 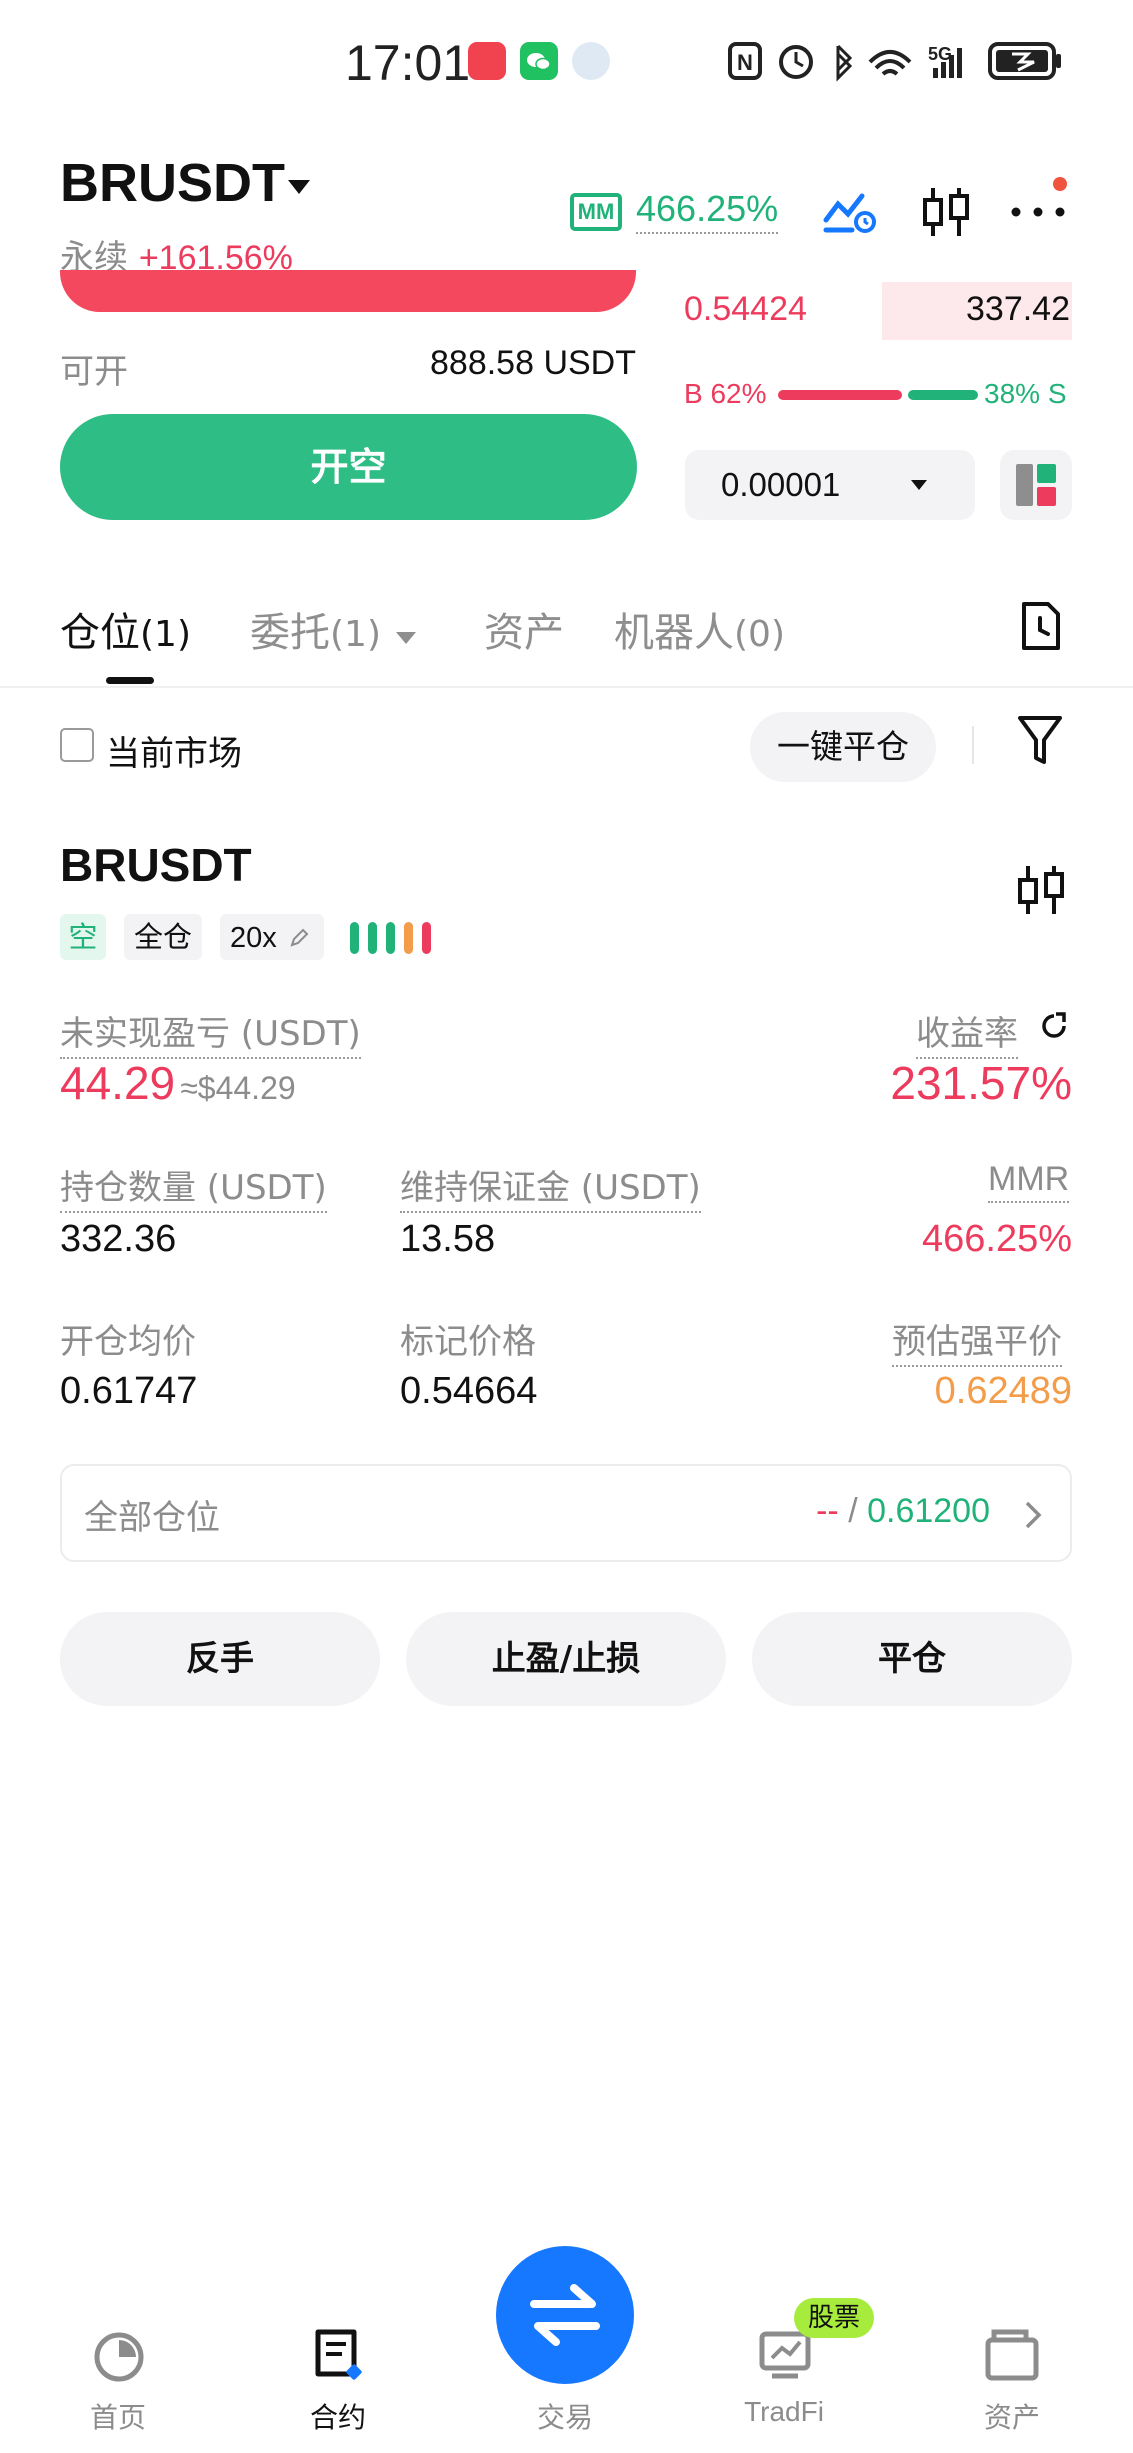 I want to click on position-symbol: BRUSDT, so click(x=156, y=865).